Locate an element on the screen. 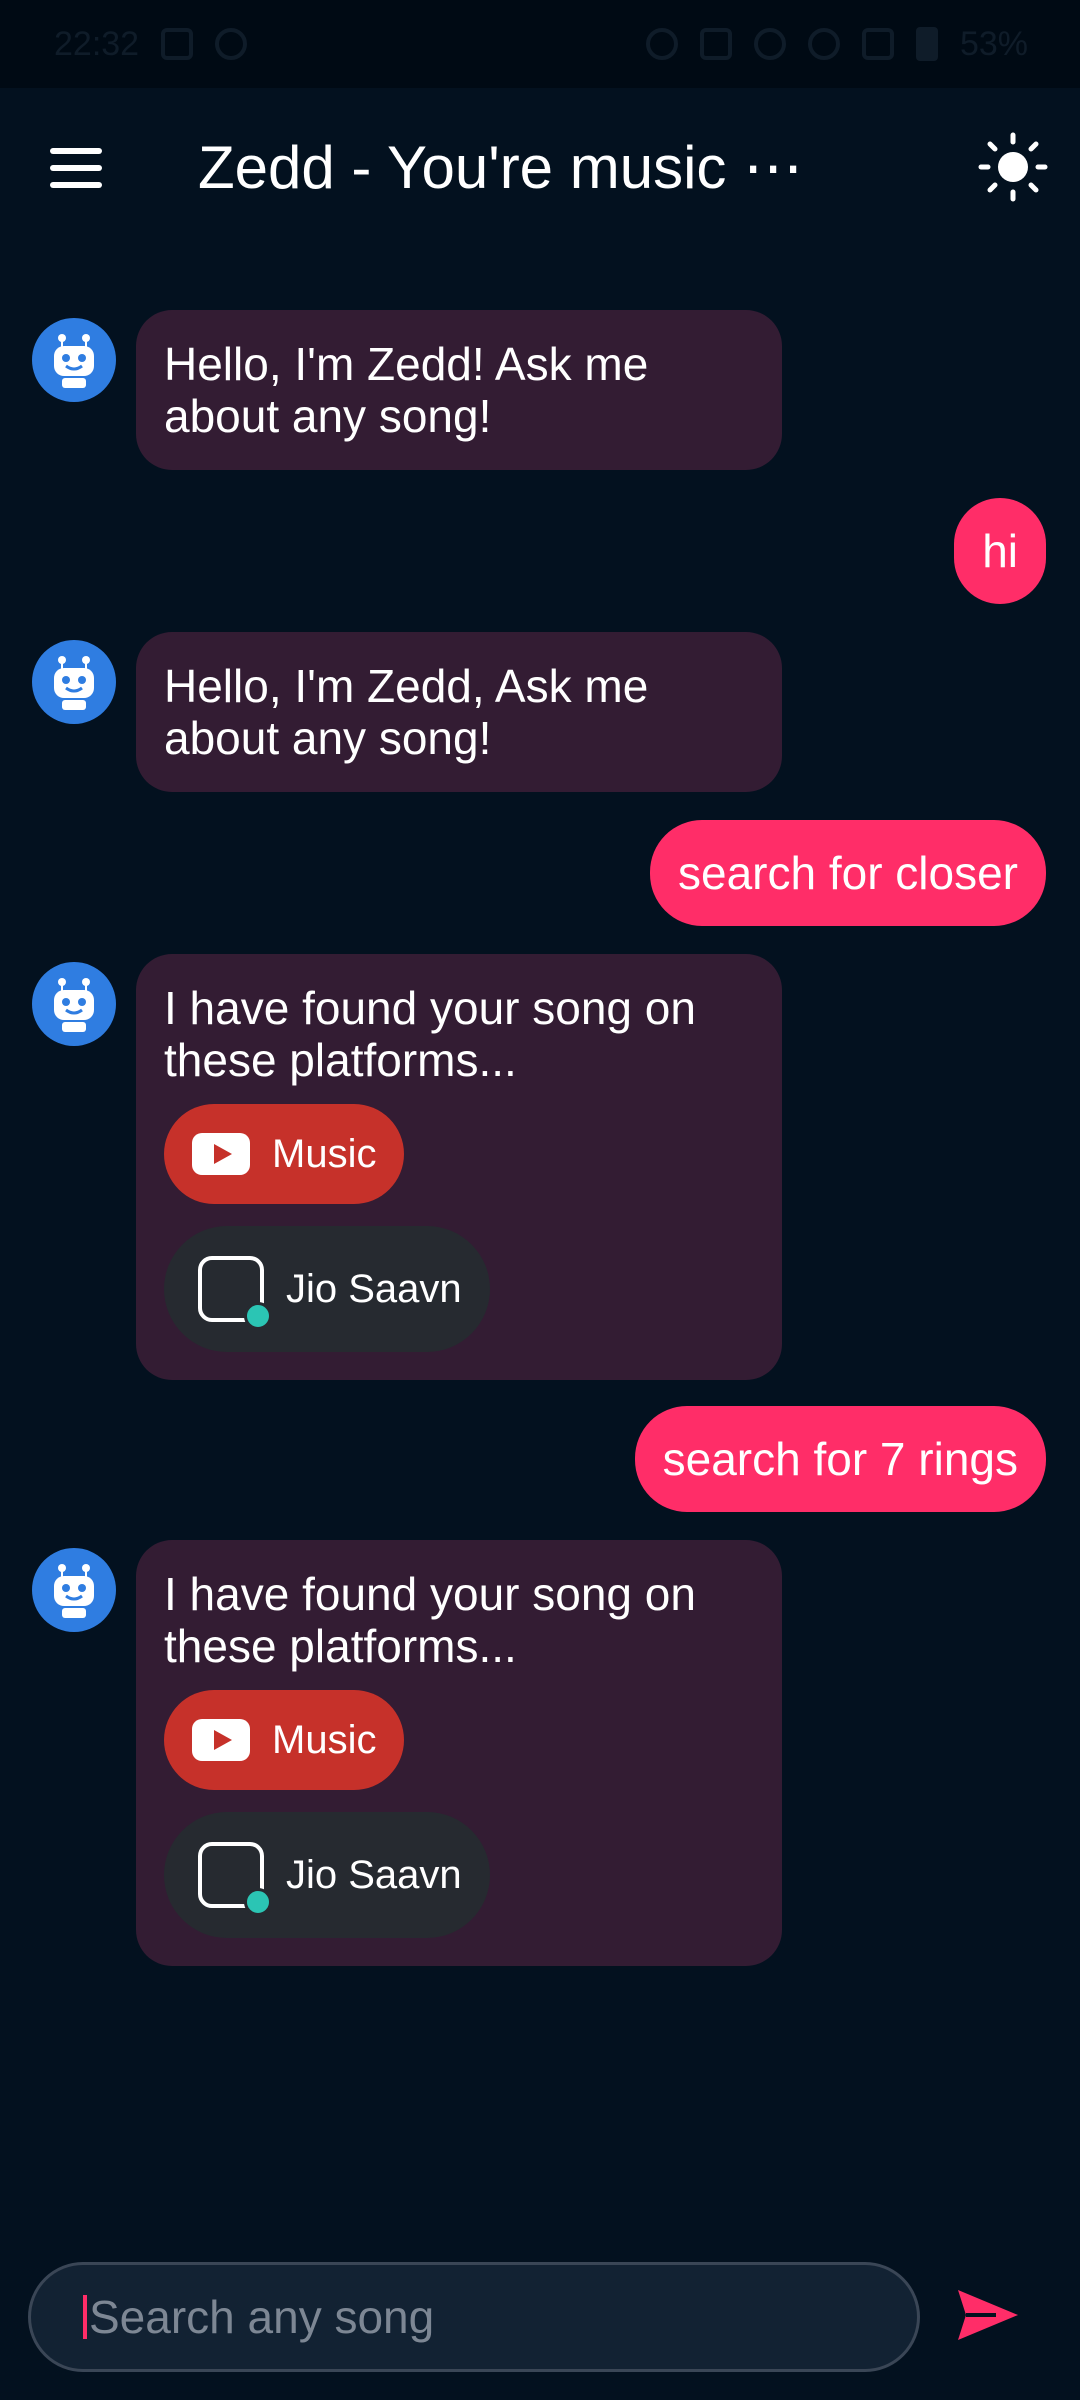  user-bubble: search for 7 rings is located at coordinates (840, 1459).